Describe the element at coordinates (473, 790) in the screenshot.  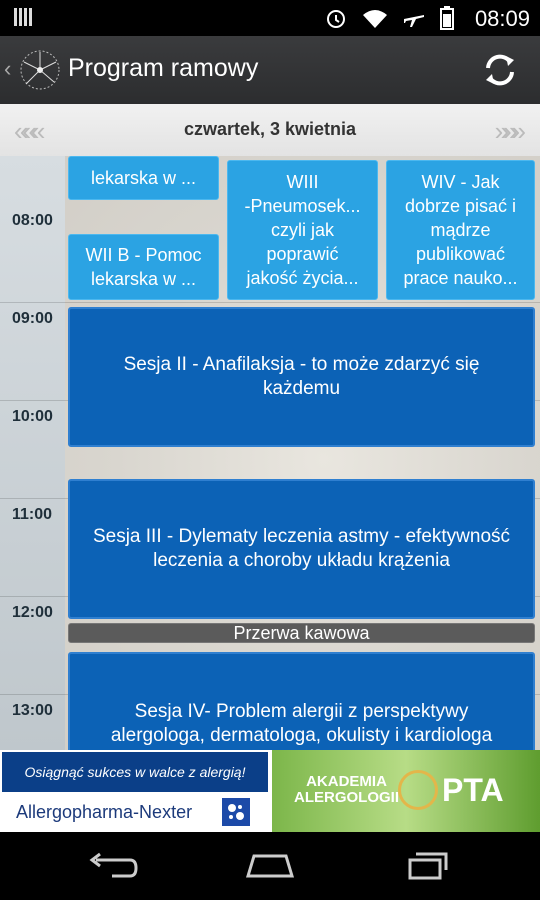
I see `ad-pta: PTA` at that location.